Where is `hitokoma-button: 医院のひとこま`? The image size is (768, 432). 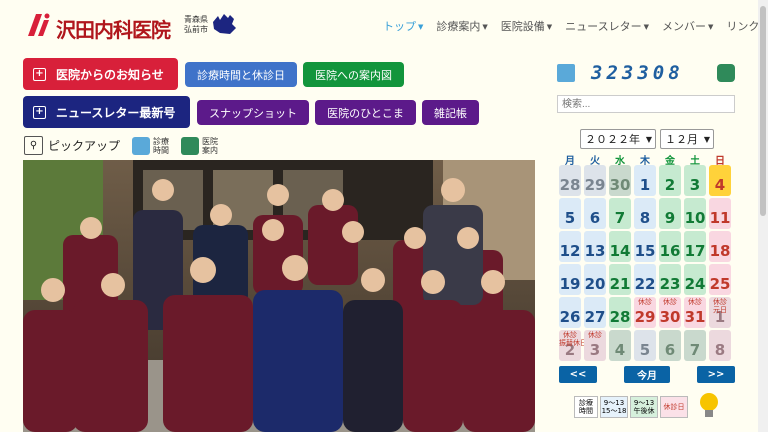 hitokoma-button: 医院のひとこま is located at coordinates (365, 112).